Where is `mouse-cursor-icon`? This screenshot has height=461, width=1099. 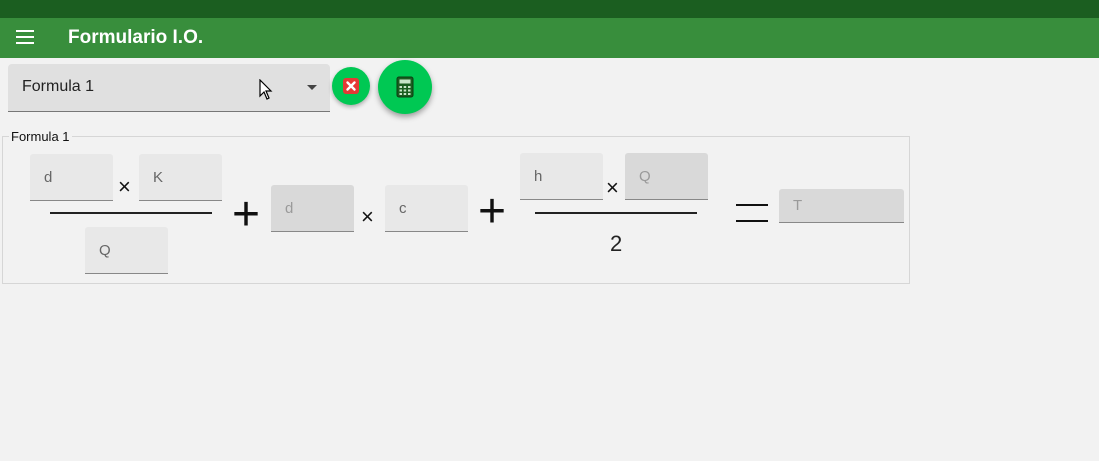
mouse-cursor-icon is located at coordinates (266, 89).